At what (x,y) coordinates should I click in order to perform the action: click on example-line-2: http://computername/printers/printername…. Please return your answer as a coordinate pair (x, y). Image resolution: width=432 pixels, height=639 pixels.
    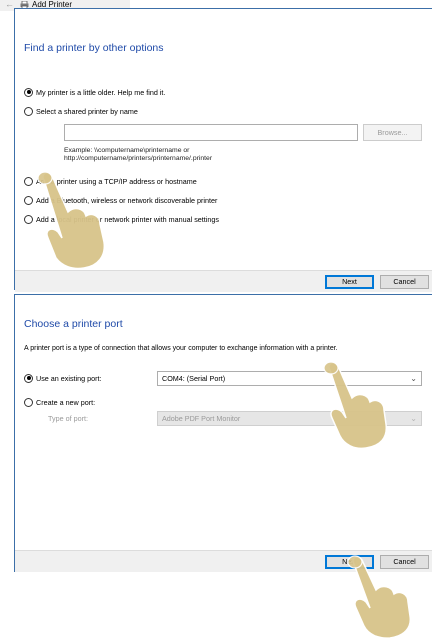
    Looking at the image, I should click on (138, 158).